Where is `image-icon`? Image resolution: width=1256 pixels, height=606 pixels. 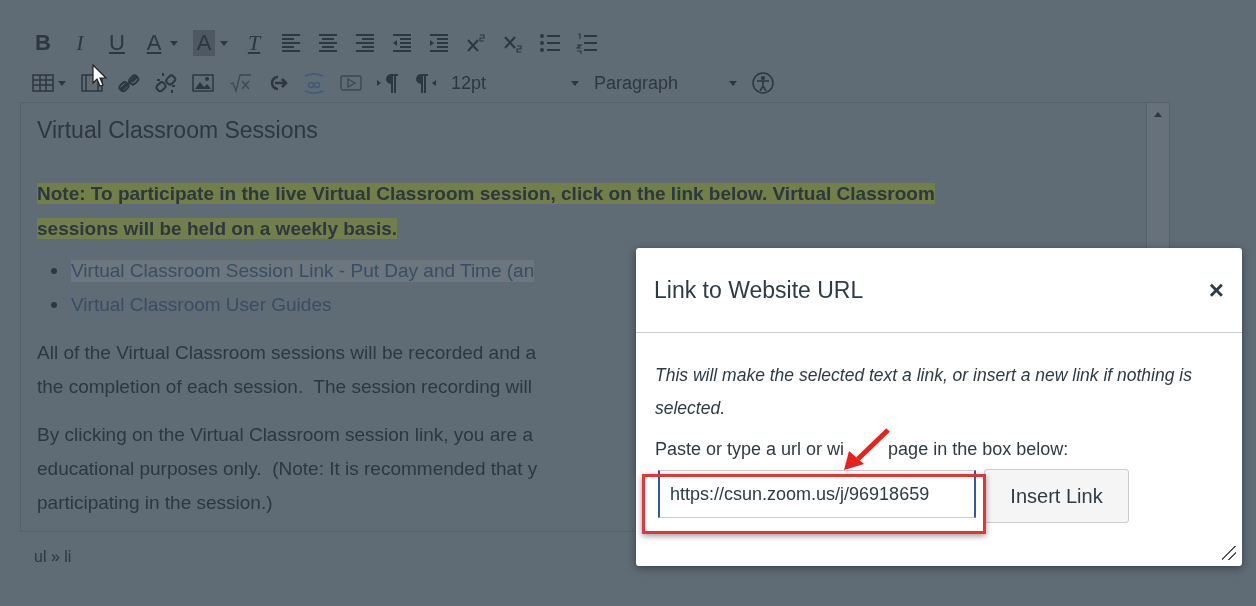 image-icon is located at coordinates (203, 83).